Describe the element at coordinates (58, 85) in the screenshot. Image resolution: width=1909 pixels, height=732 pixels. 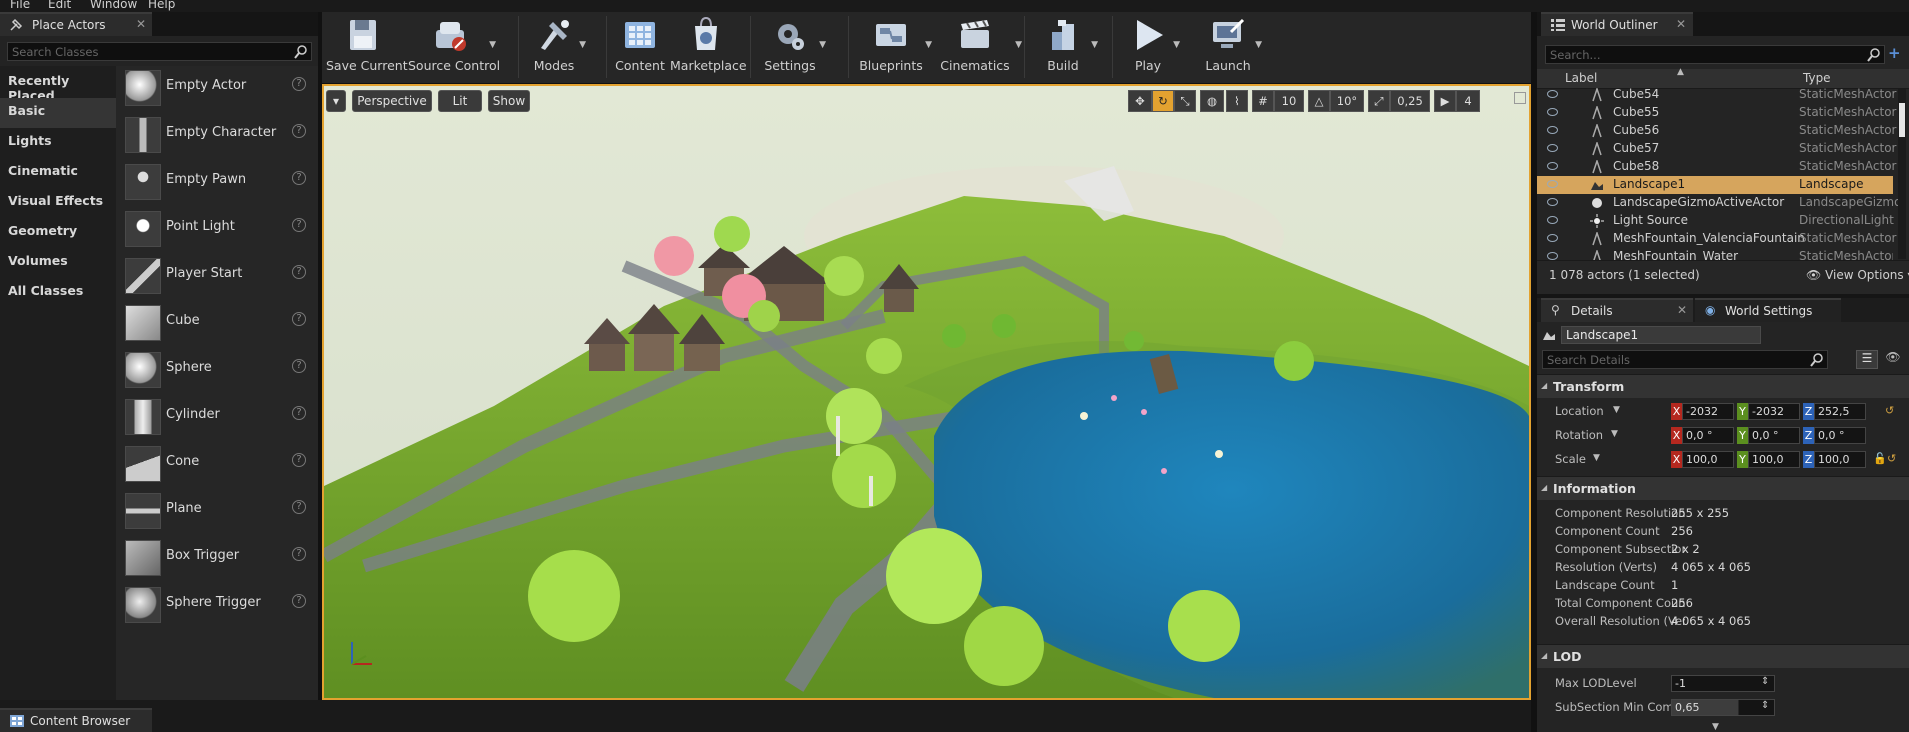
I see `category-recently-placed: Recently Placed` at that location.